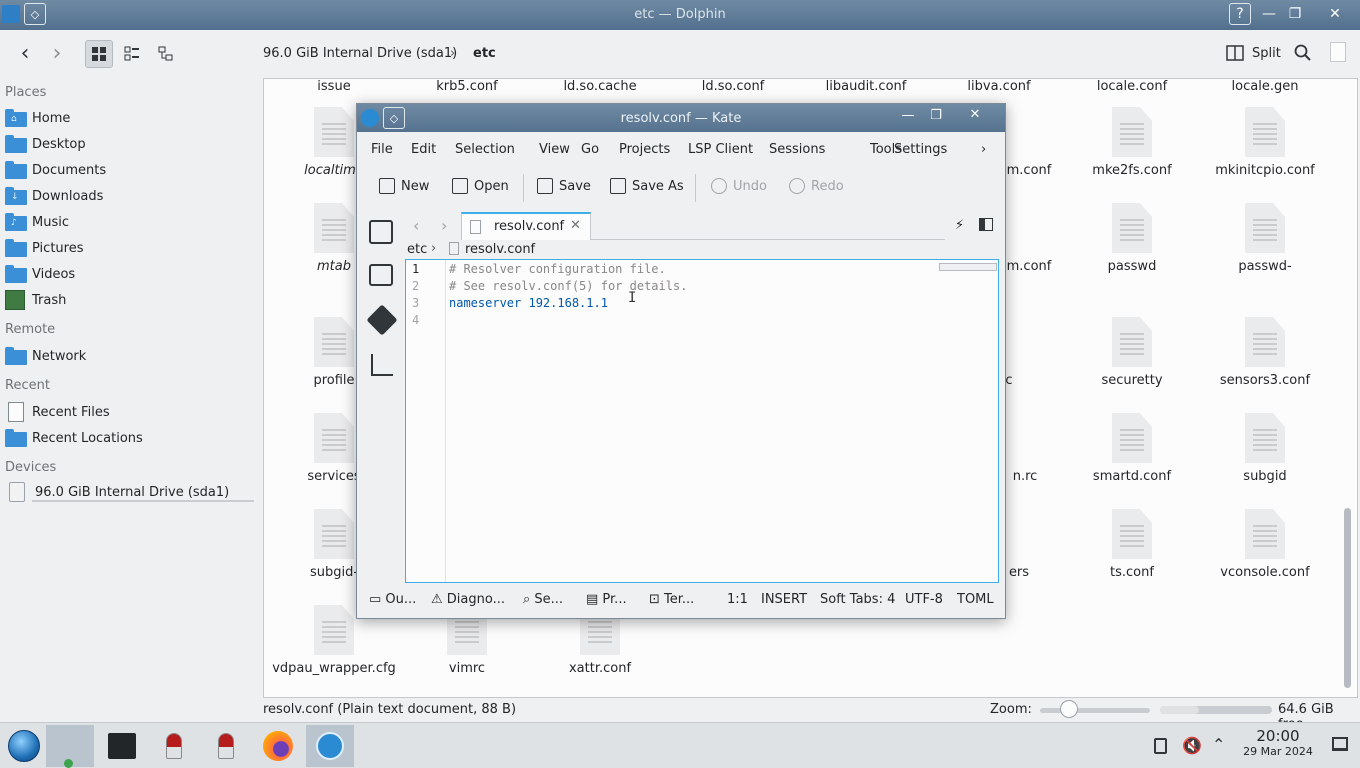 The width and height of the screenshot is (1360, 768). I want to click on file-item: vconsole.conf, so click(1265, 544).